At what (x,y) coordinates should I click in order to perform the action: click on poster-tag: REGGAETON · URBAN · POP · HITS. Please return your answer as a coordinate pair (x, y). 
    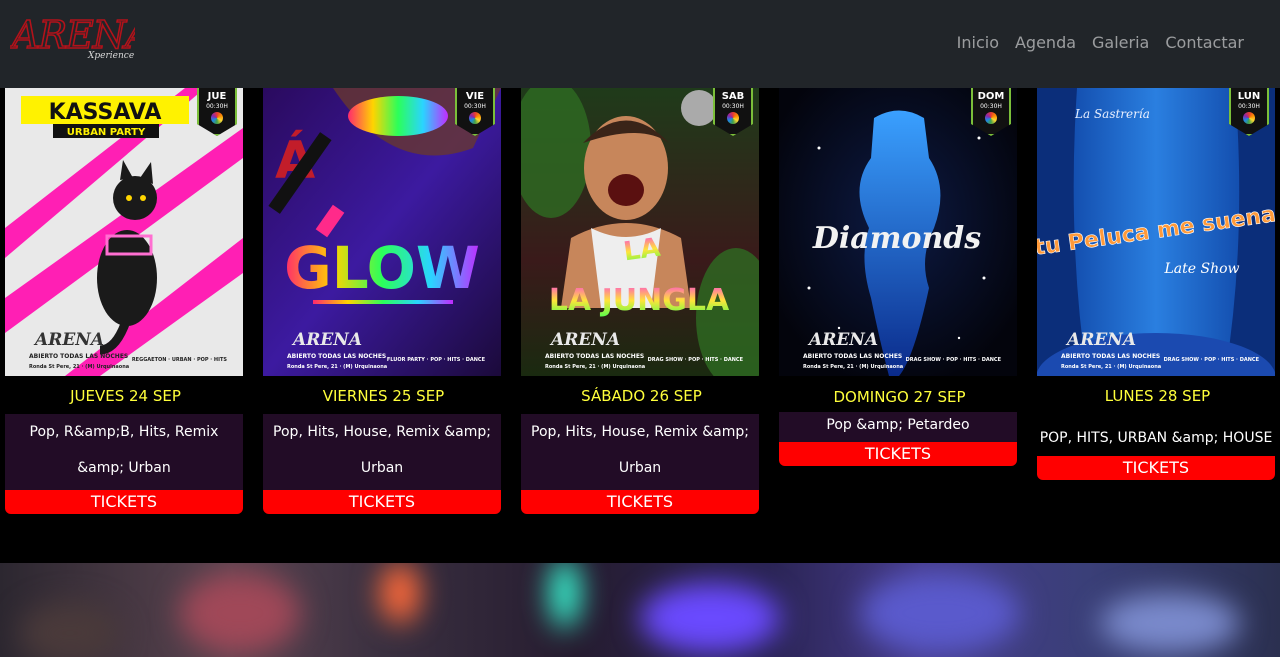
    Looking at the image, I should click on (179, 360).